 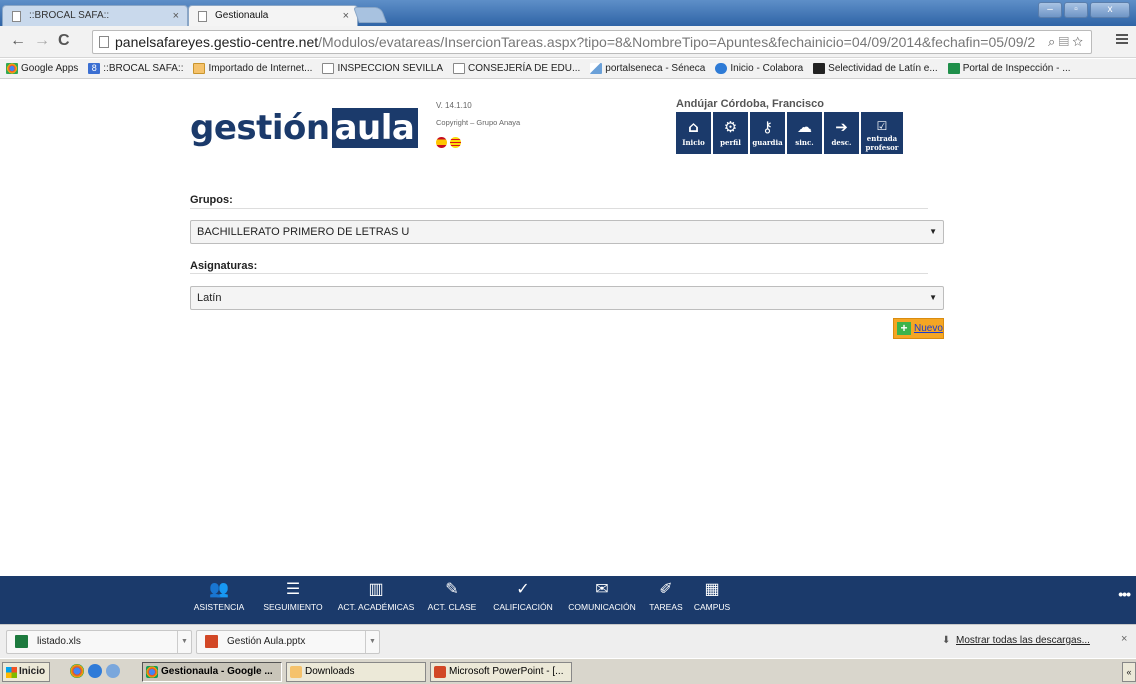 I want to click on bookmark-8-icon: 8, so click(x=94, y=68).